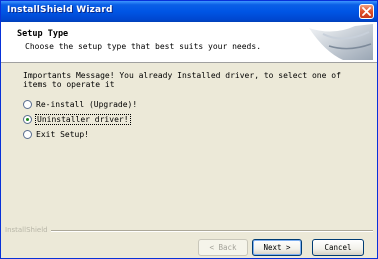 This screenshot has height=259, width=378. I want to click on header-title: Setup Type, so click(43, 34).